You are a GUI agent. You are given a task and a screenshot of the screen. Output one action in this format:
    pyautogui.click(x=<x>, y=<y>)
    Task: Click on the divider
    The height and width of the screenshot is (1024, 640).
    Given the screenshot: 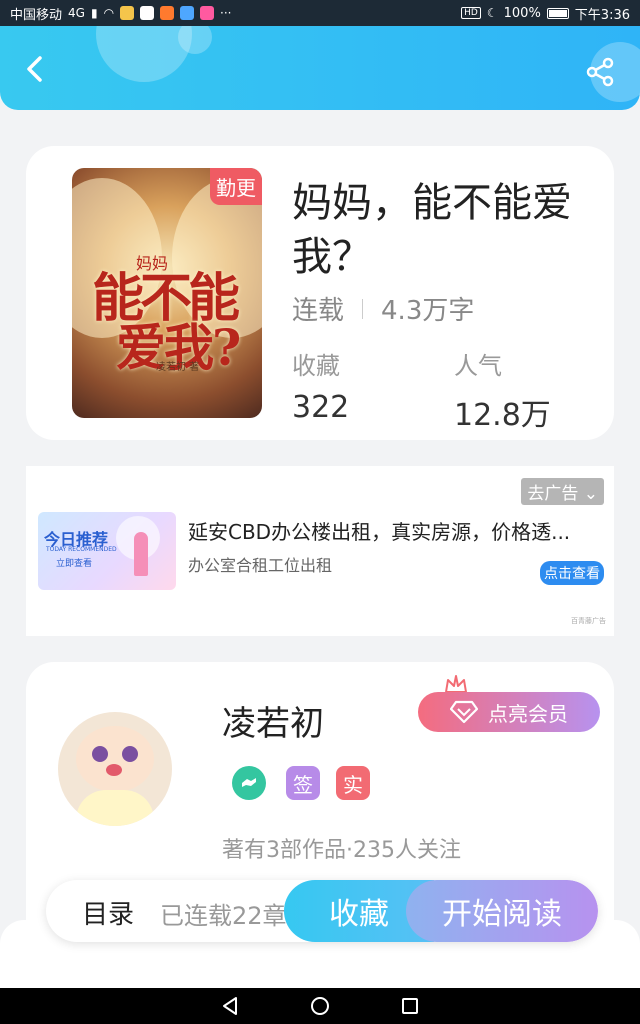 What is the action you would take?
    pyautogui.click(x=363, y=308)
    